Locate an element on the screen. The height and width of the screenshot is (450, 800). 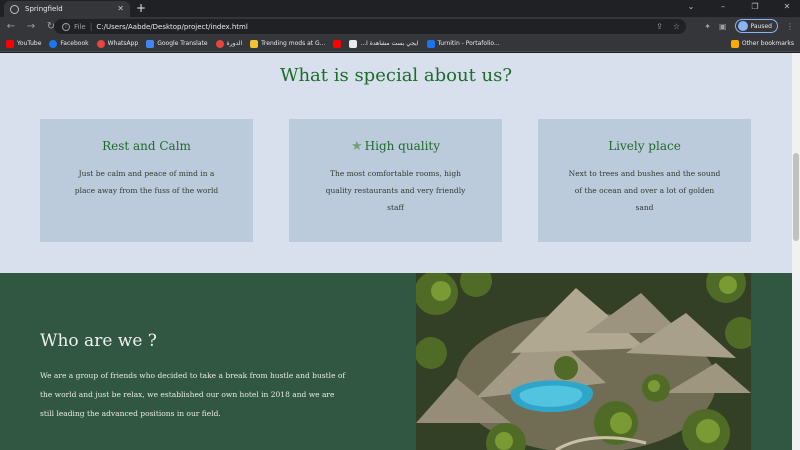
bookmark-youtube: YouTube is located at coordinates (23, 43).